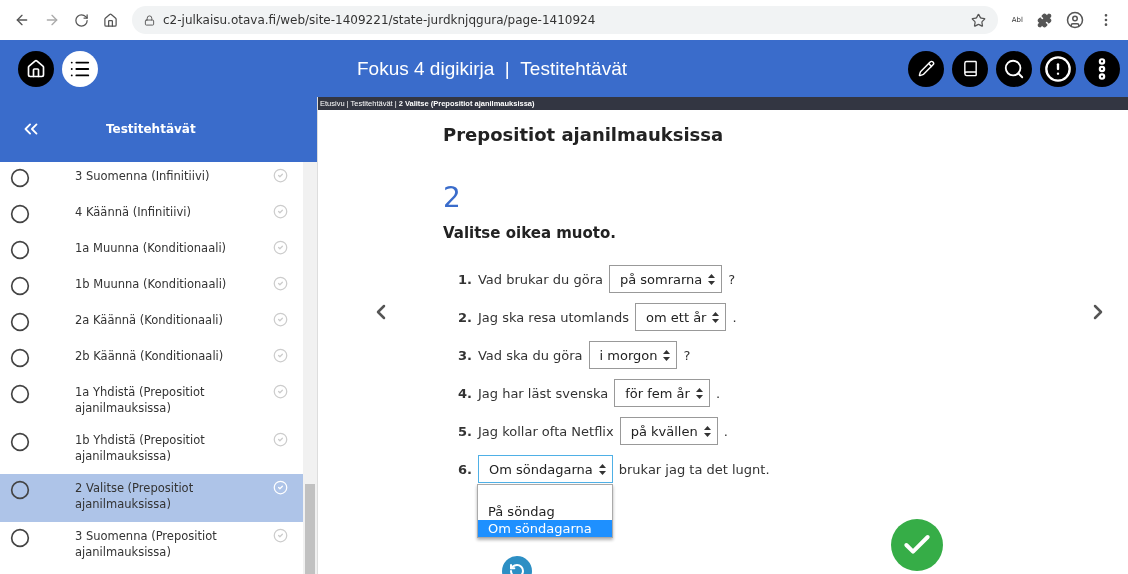 This screenshot has width=1128, height=574. Describe the element at coordinates (465, 431) in the screenshot. I see `question-number: 5.` at that location.